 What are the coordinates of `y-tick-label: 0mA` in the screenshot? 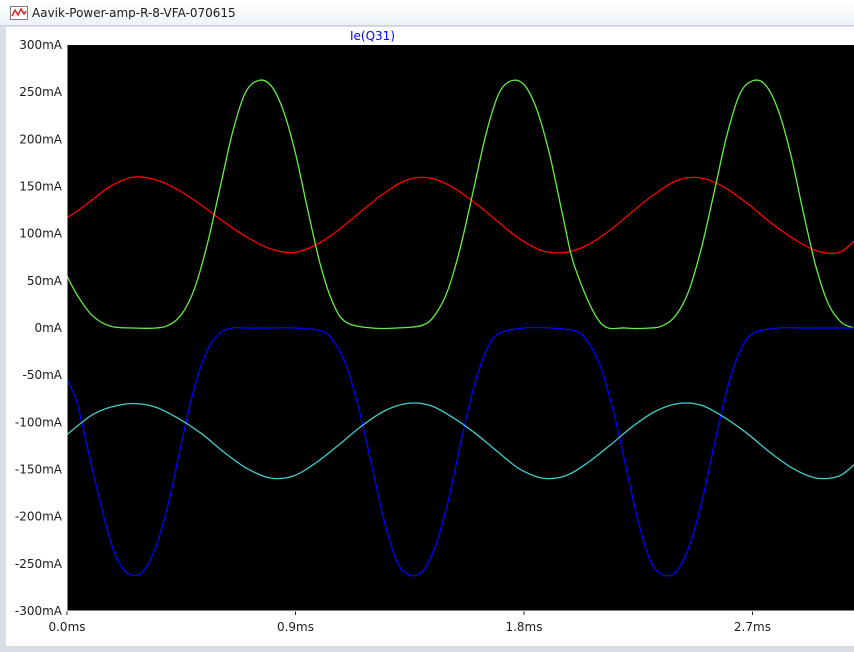 It's located at (48, 328).